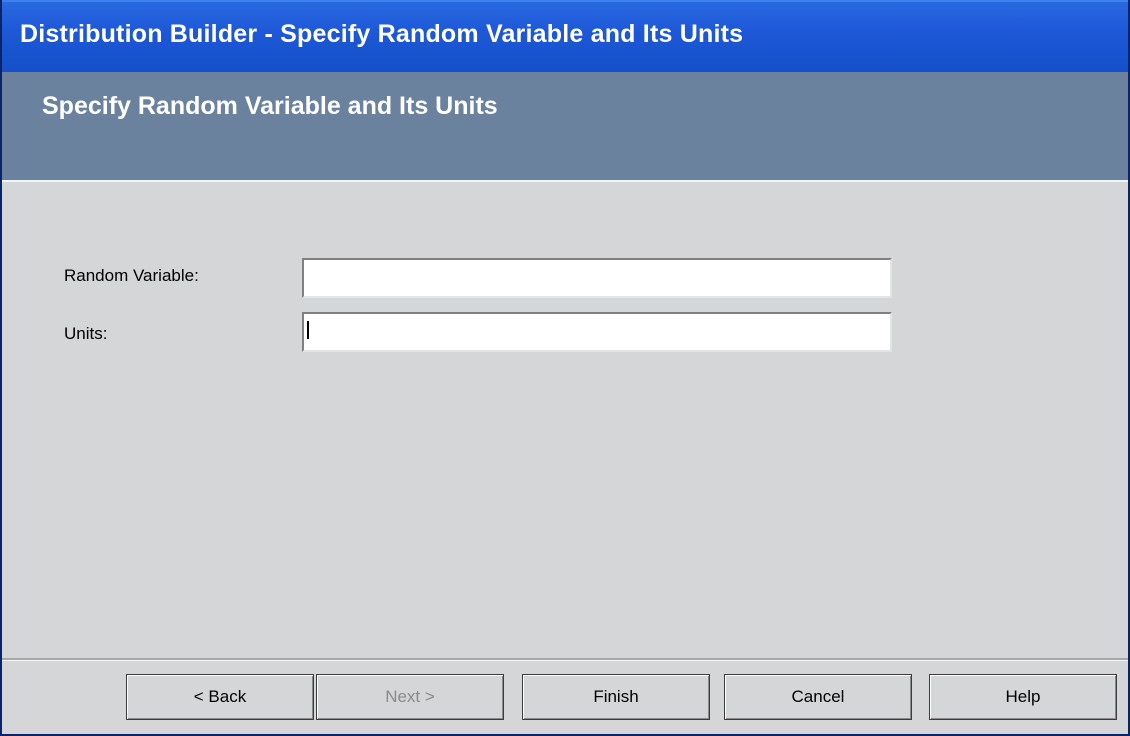  I want to click on units-field-wrapper, so click(597, 332).